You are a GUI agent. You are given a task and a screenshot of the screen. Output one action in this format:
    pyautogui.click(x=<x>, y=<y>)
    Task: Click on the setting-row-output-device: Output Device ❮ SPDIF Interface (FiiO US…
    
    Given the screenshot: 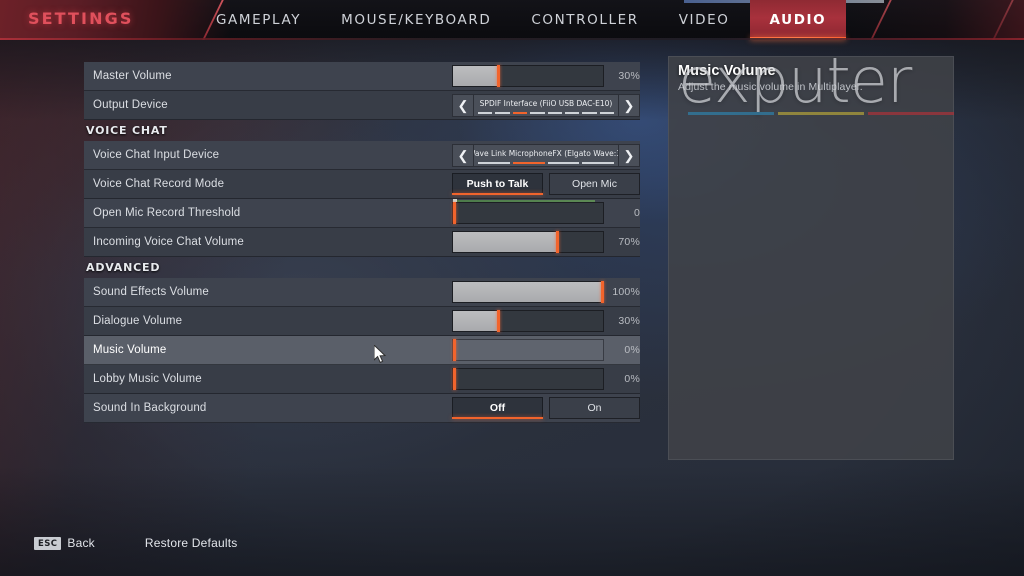 What is the action you would take?
    pyautogui.click(x=362, y=105)
    